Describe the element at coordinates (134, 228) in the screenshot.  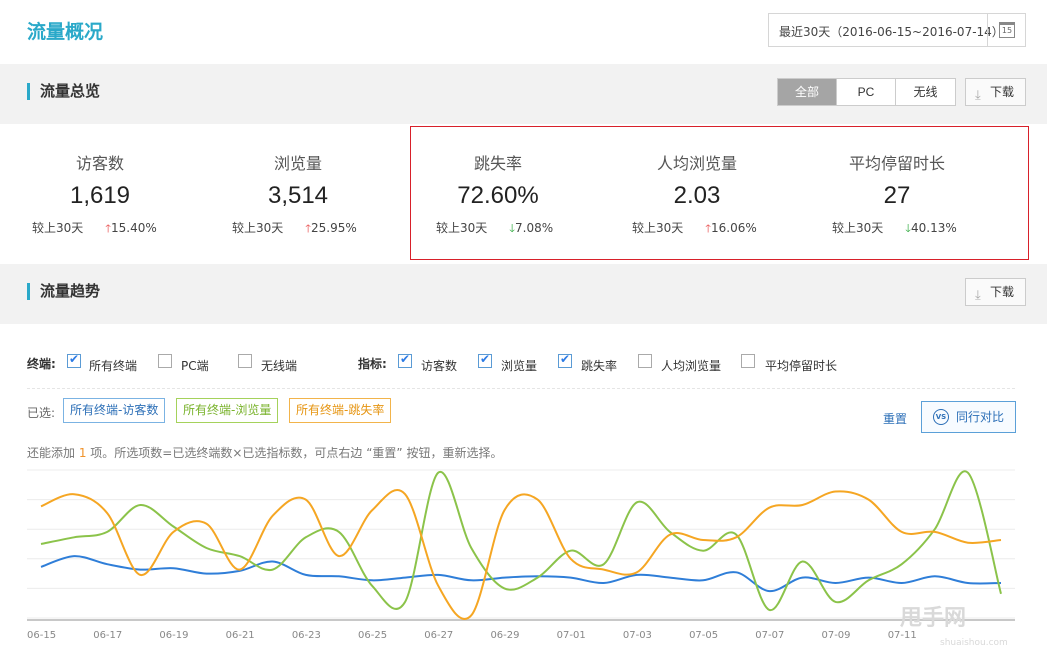
I see `change-value: 15.40%` at that location.